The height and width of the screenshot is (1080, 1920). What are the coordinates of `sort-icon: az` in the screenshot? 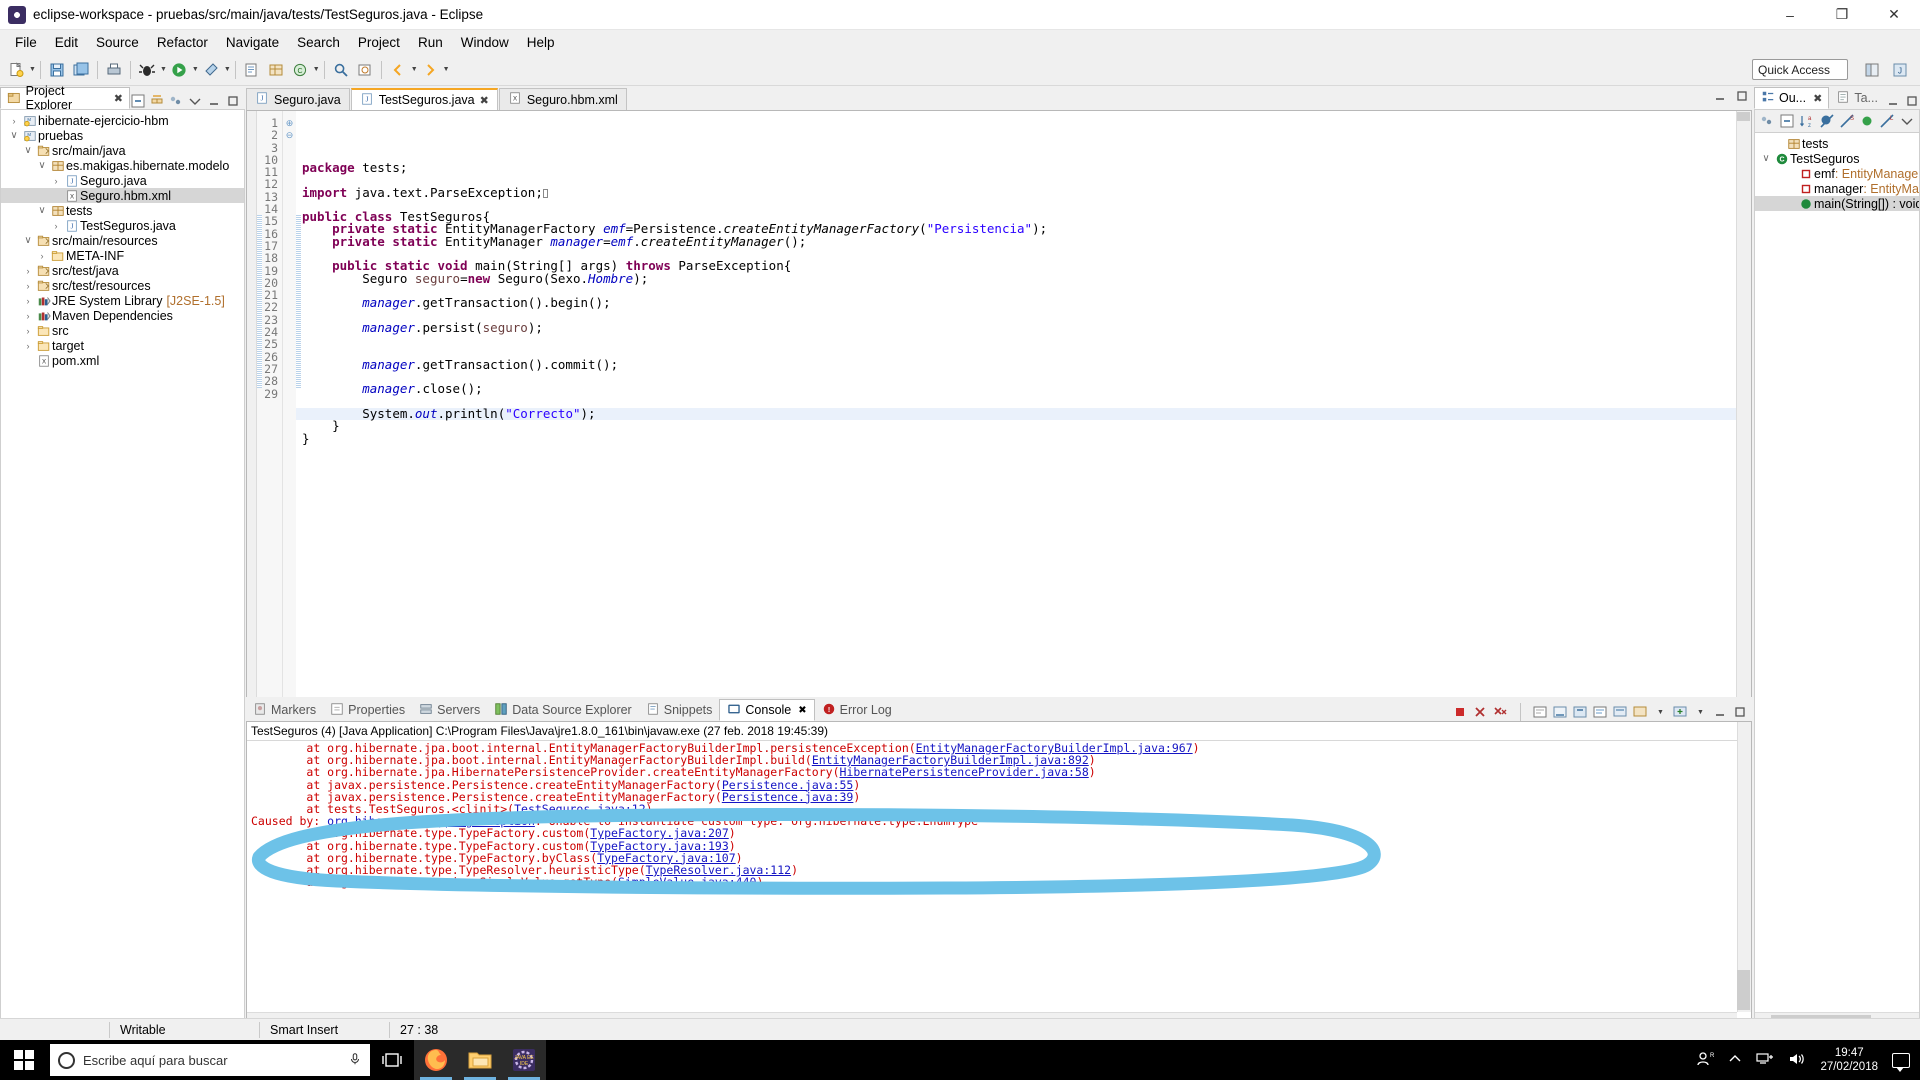 It's located at (1807, 121).